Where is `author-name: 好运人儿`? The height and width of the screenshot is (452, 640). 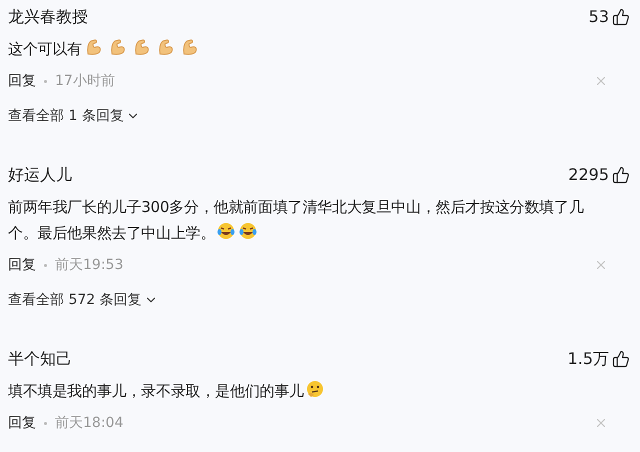
author-name: 好运人儿 is located at coordinates (40, 175).